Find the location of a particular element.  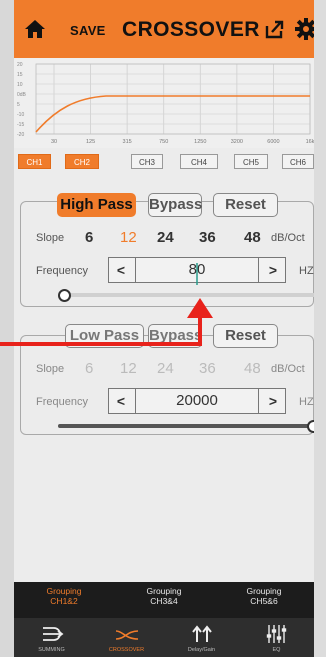

low-pass-frequency-slider is located at coordinates (186, 426).